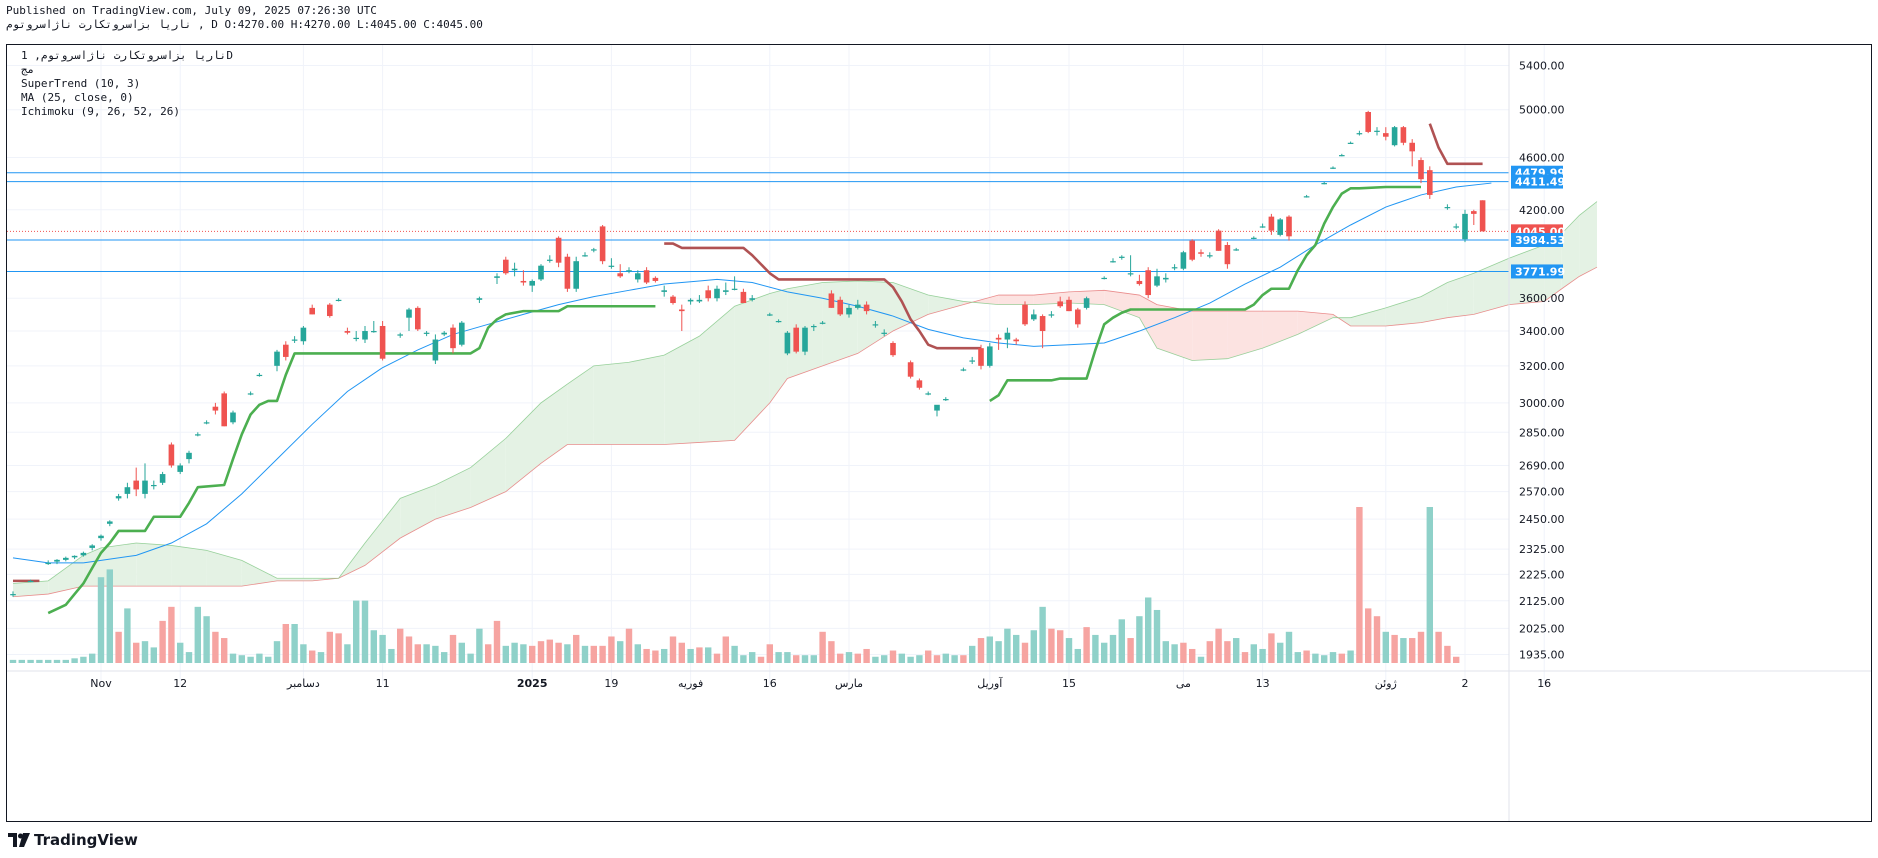  I want to click on price-tick-label: 4600.00, so click(1542, 158).